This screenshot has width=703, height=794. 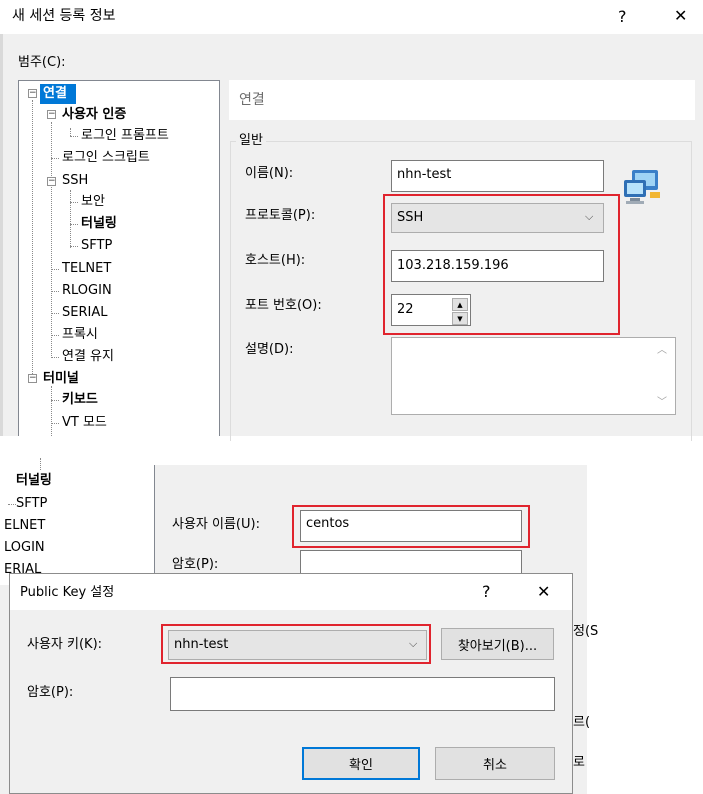 I want to click on pk-password-input, so click(x=362, y=694).